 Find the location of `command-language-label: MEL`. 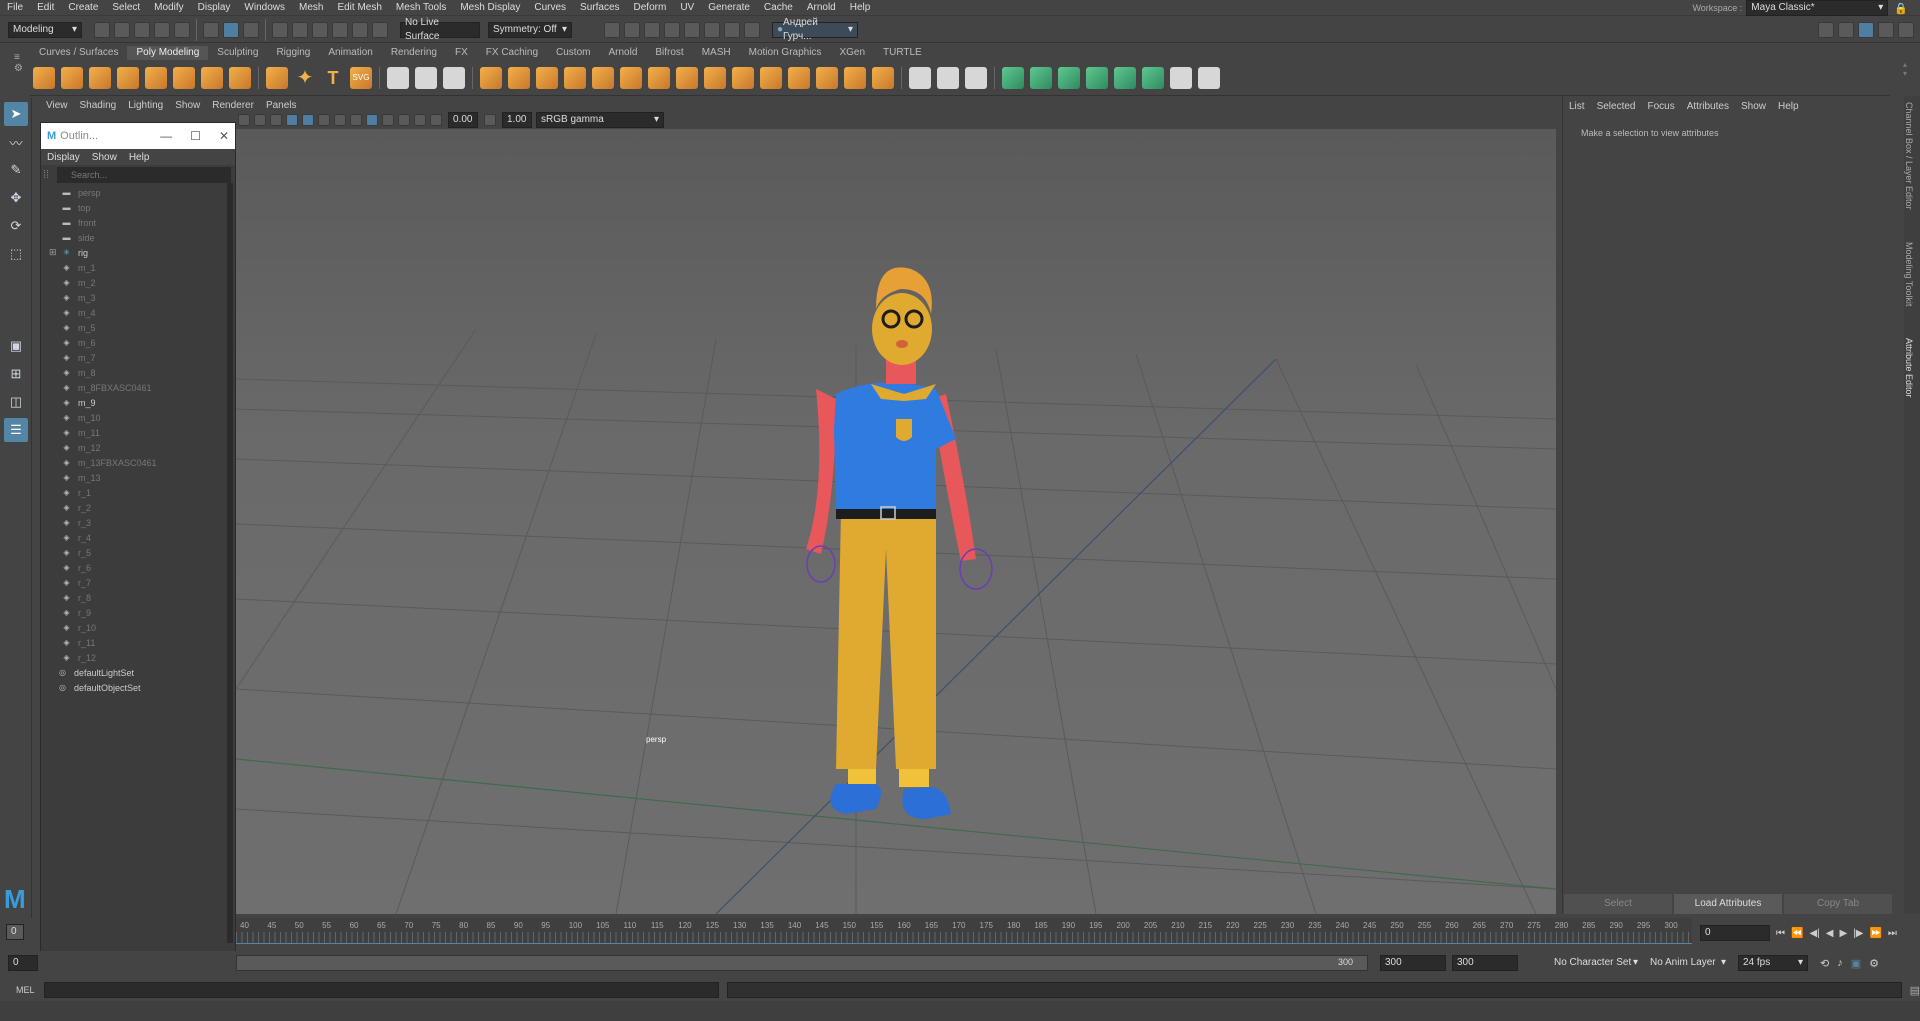

command-language-label: MEL is located at coordinates (20, 990).